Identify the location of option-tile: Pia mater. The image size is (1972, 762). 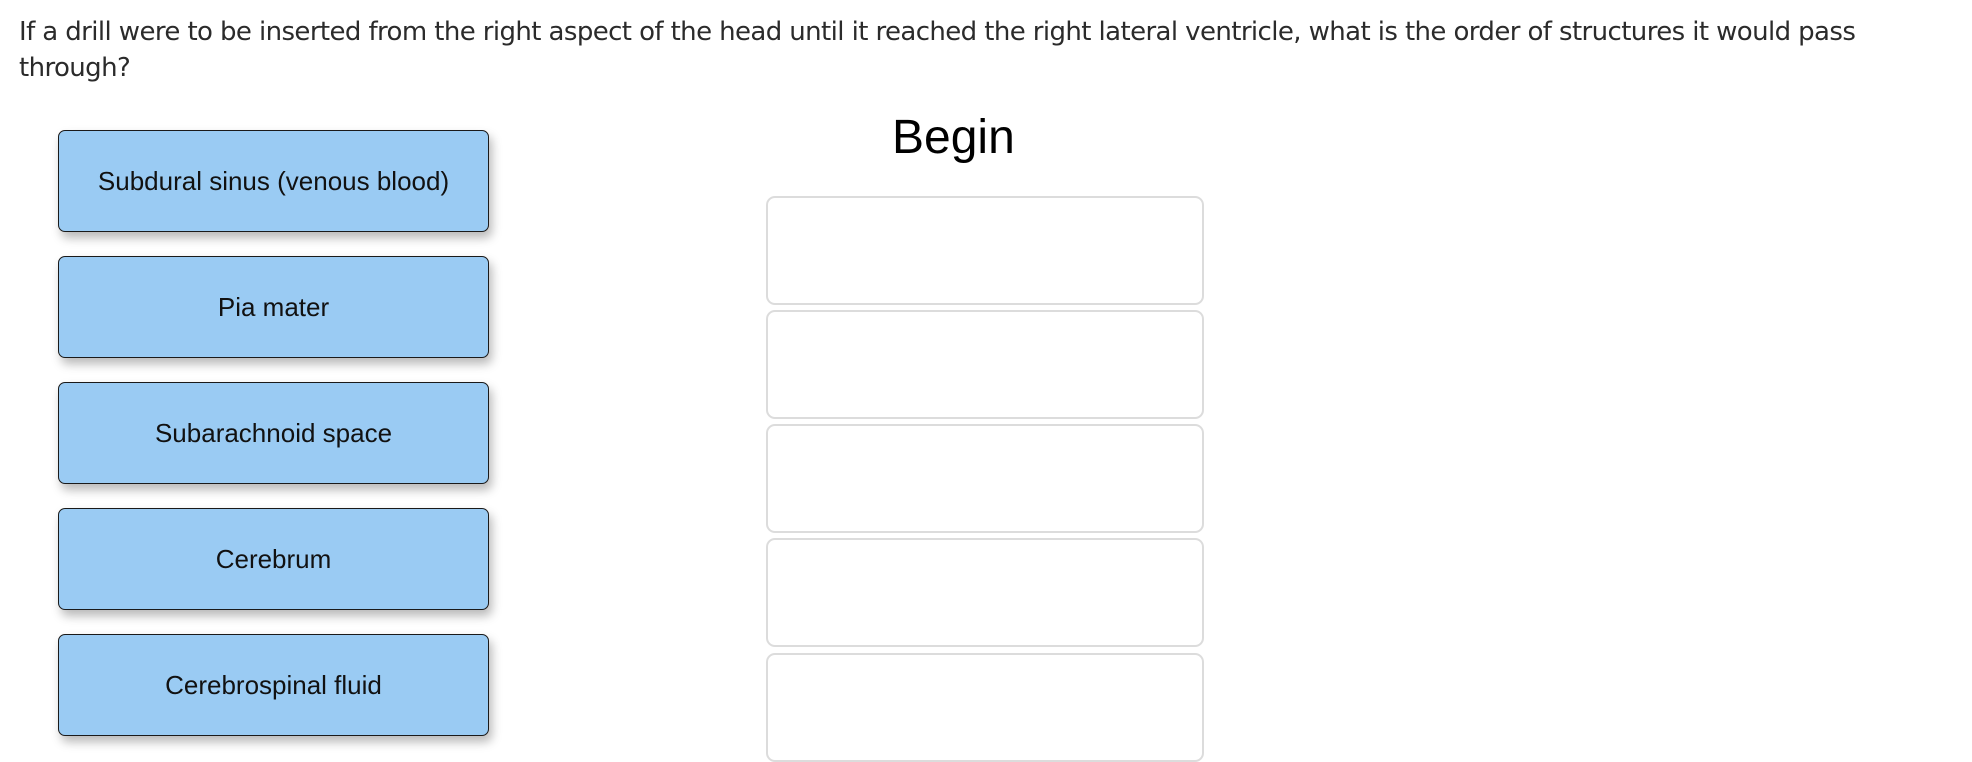
(273, 307).